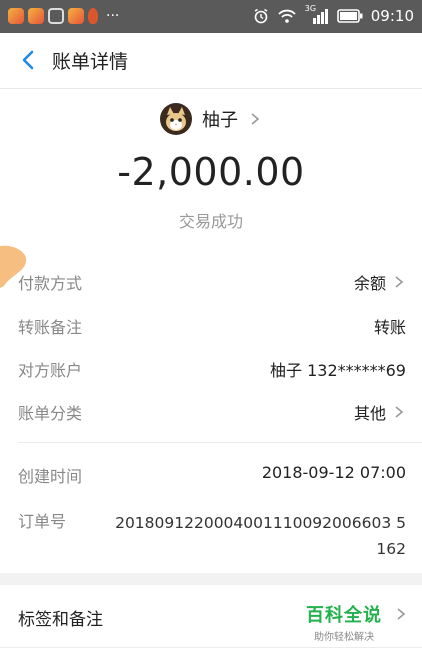 This screenshot has height=670, width=422. What do you see at coordinates (333, 14) in the screenshot?
I see `status-right: 3G 09:10` at bounding box center [333, 14].